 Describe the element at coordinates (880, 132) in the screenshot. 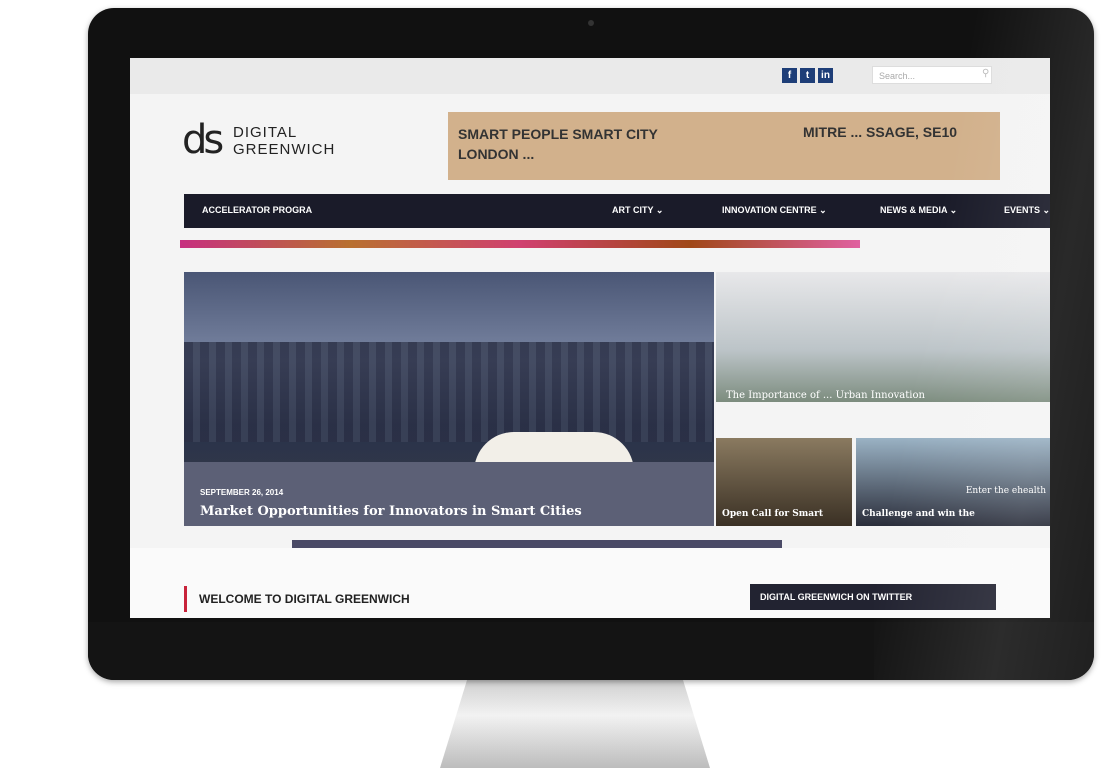

I see `banner-address: MITRE ... SSAGE, SE10` at that location.